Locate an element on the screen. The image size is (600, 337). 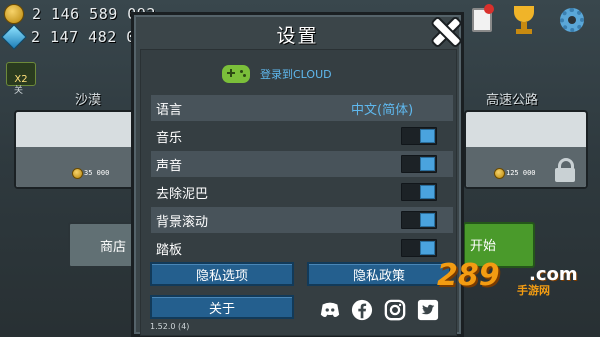
stage-name-desert: 沙漠 is located at coordinates (88, 100).